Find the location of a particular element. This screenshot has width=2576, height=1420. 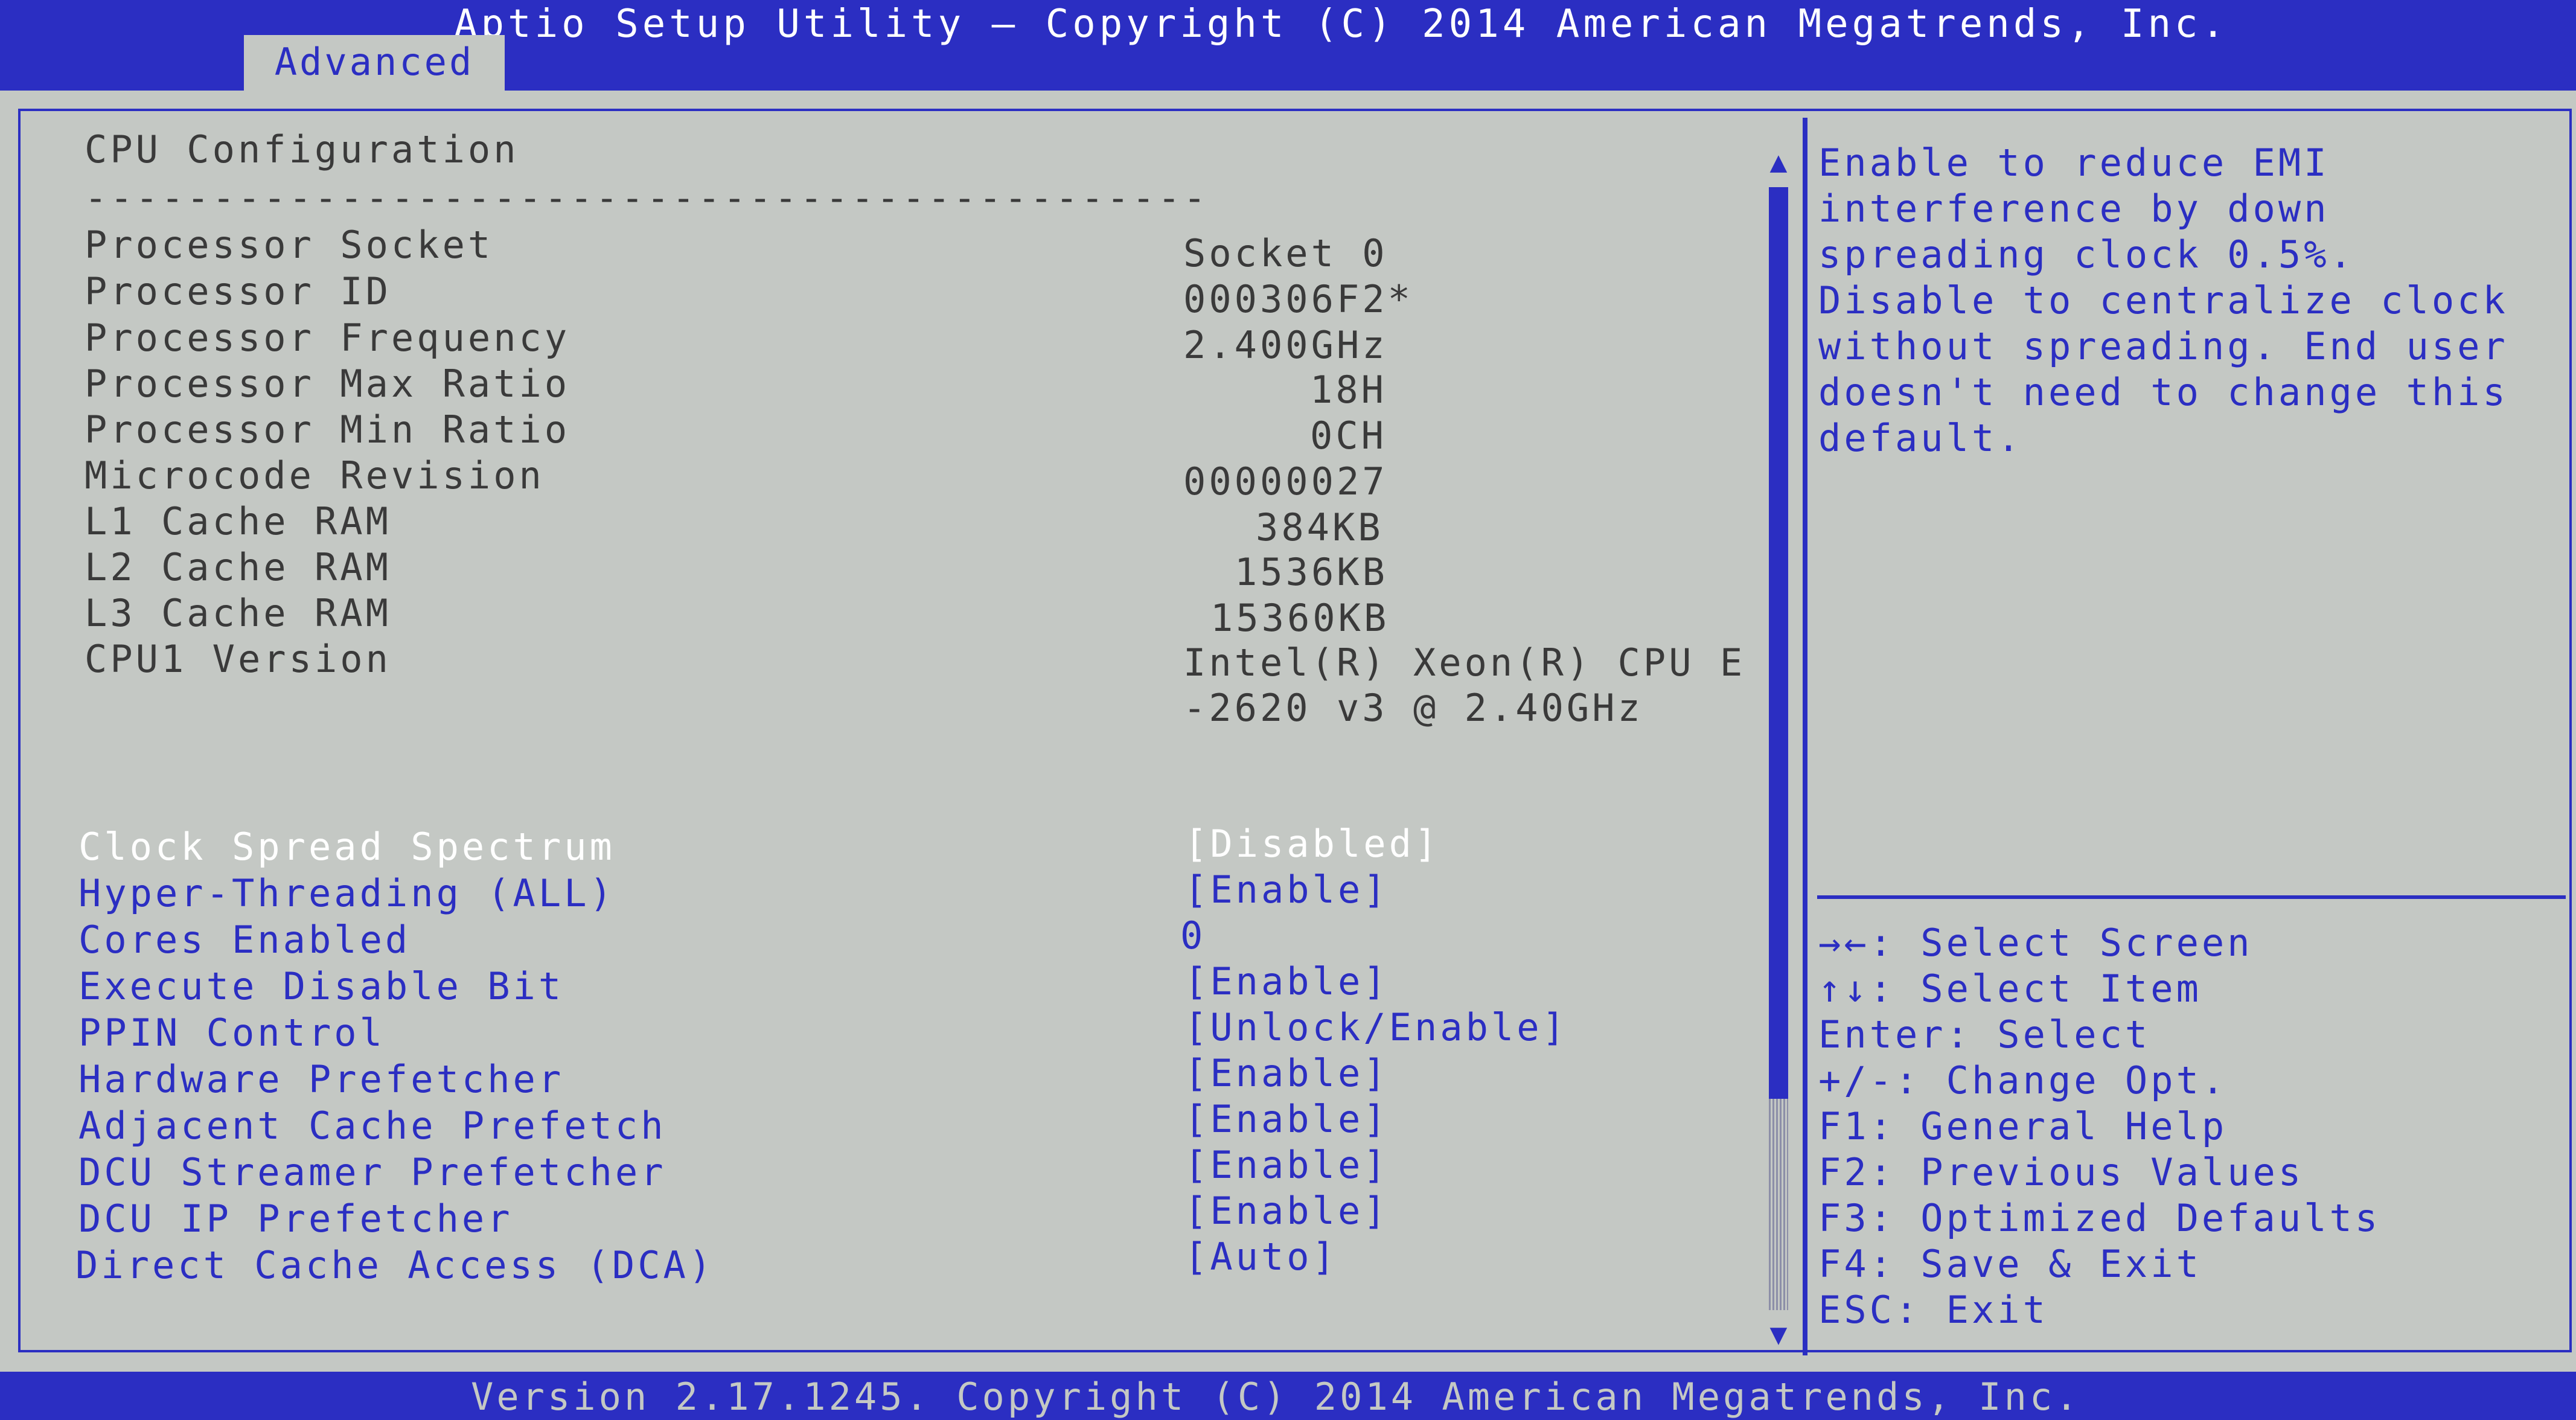

key-help-esc: ESC: Exit is located at coordinates (1933, 1310).